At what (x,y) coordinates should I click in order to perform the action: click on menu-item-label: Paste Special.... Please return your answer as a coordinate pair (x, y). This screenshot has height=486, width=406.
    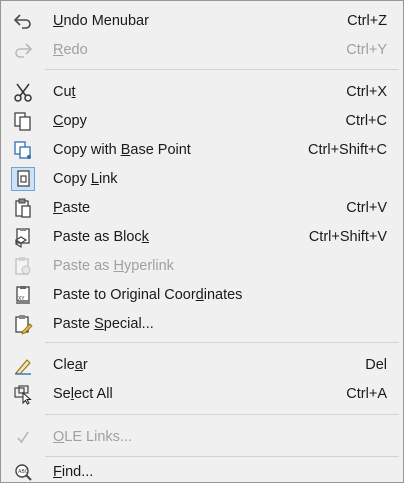
    Looking at the image, I should click on (103, 323).